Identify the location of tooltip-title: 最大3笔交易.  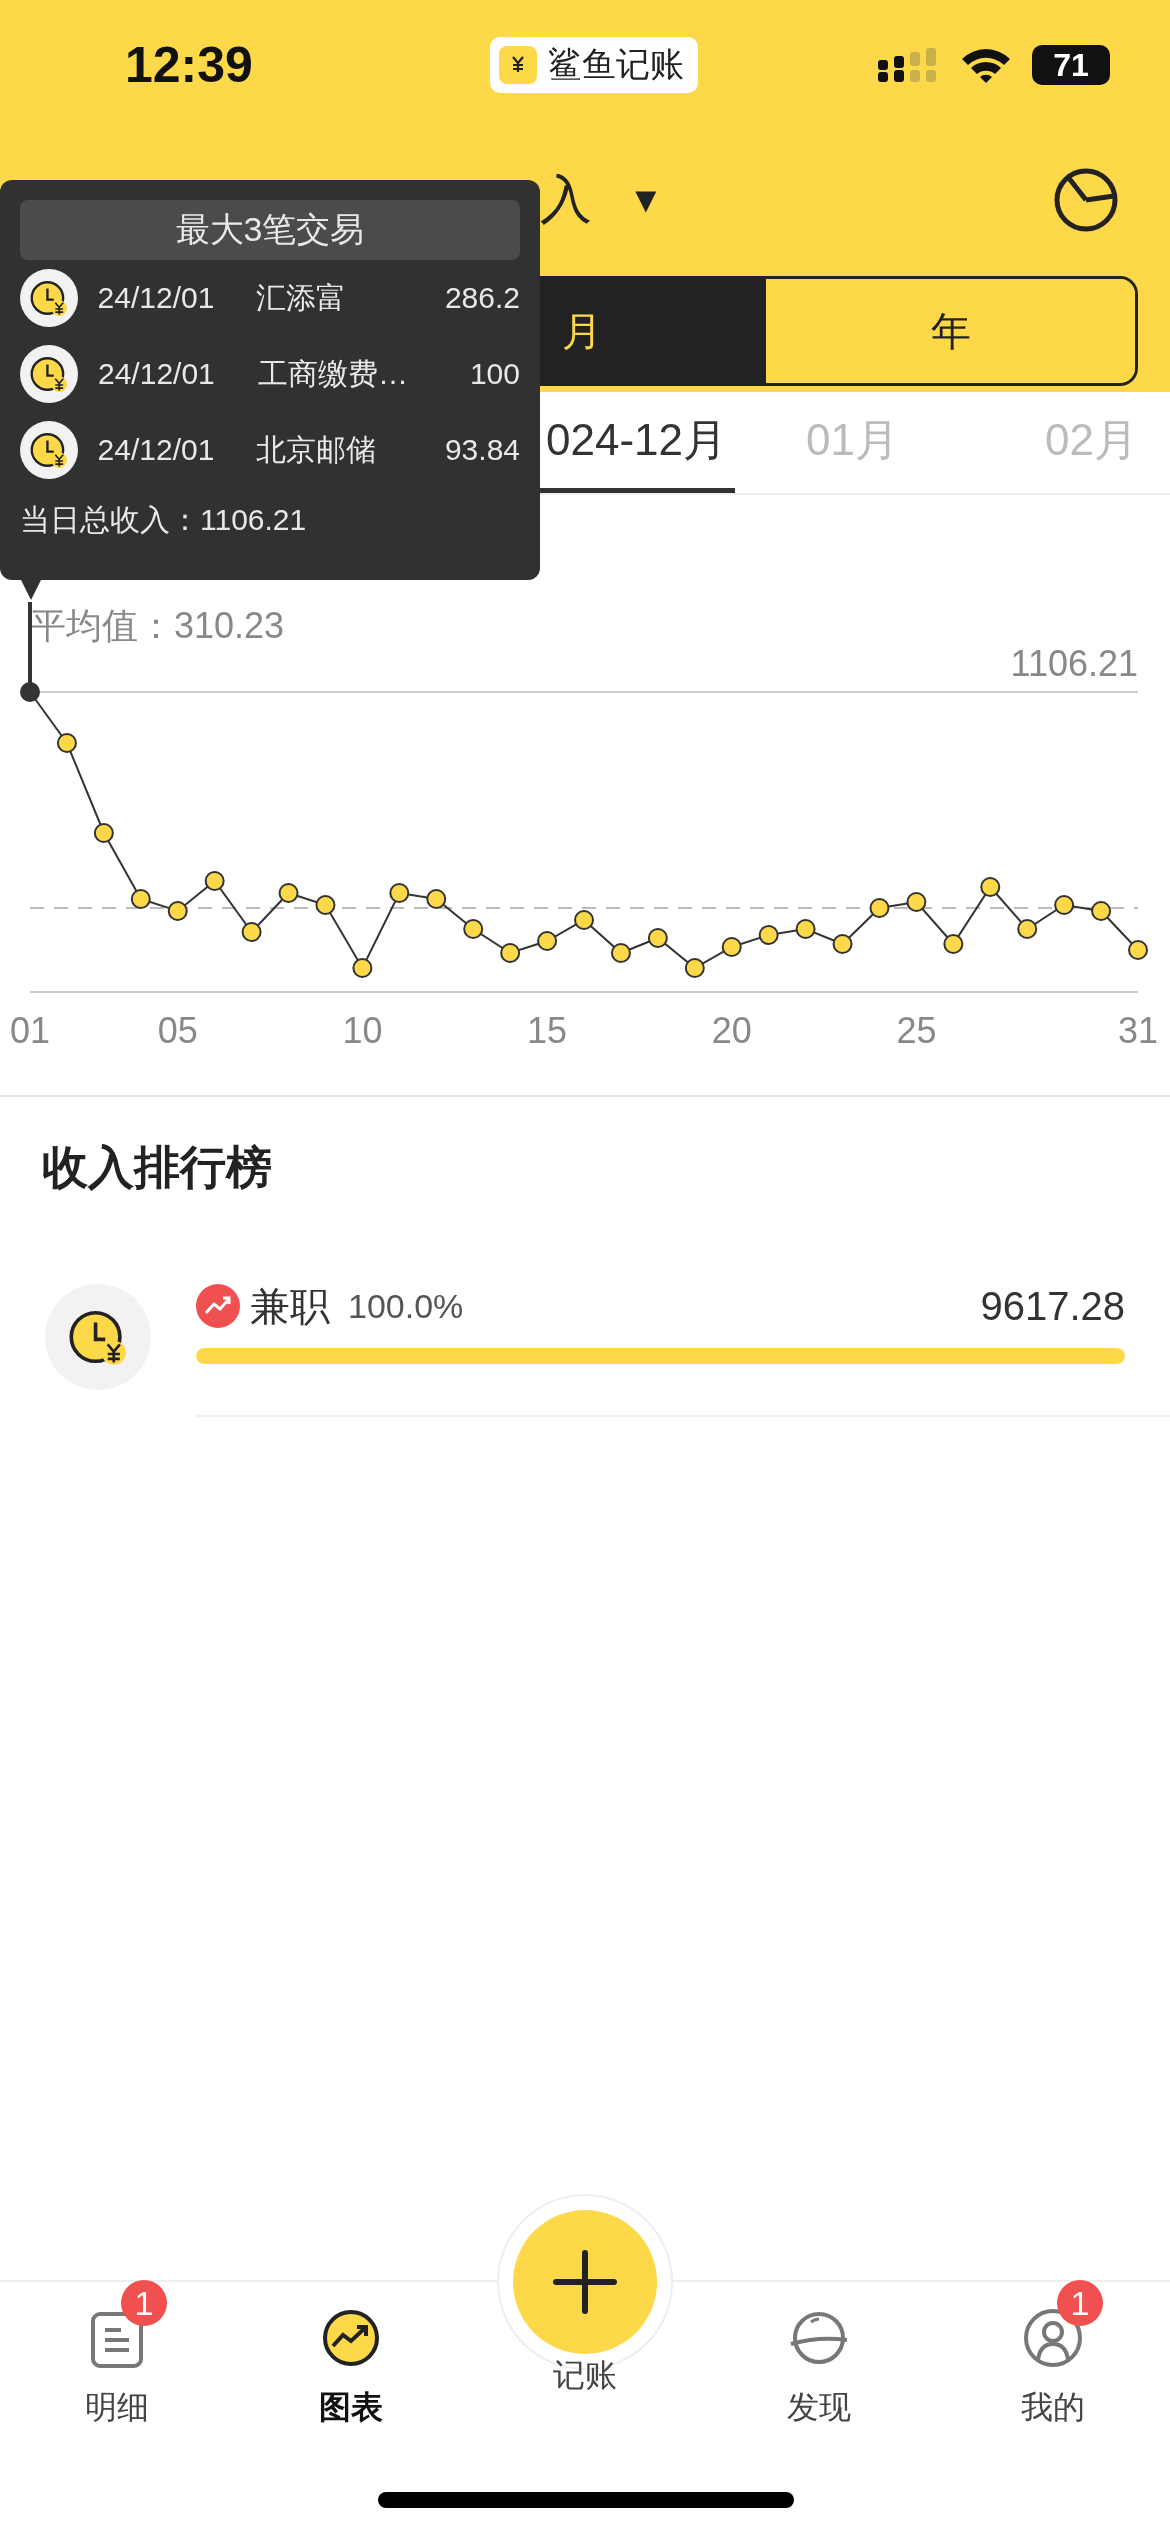
(270, 230).